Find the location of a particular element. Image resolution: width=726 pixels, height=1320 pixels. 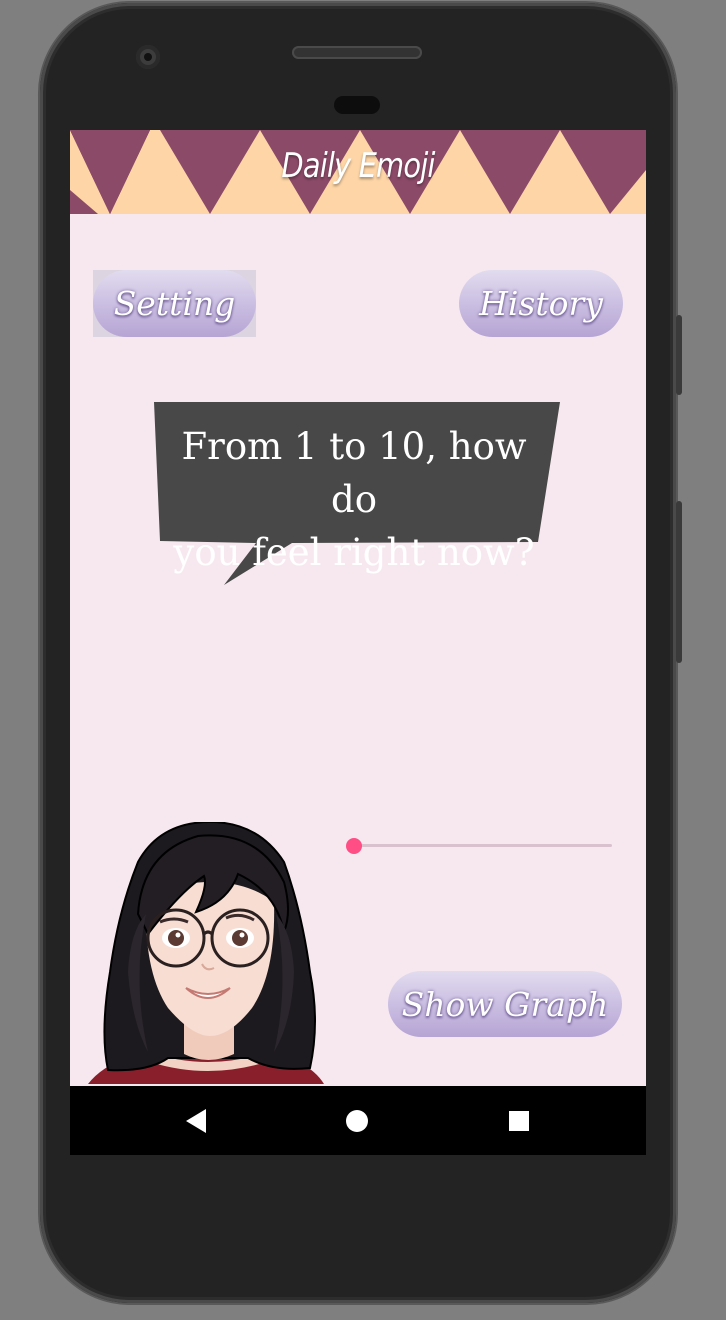

recents-square-icon is located at coordinates (519, 1121).